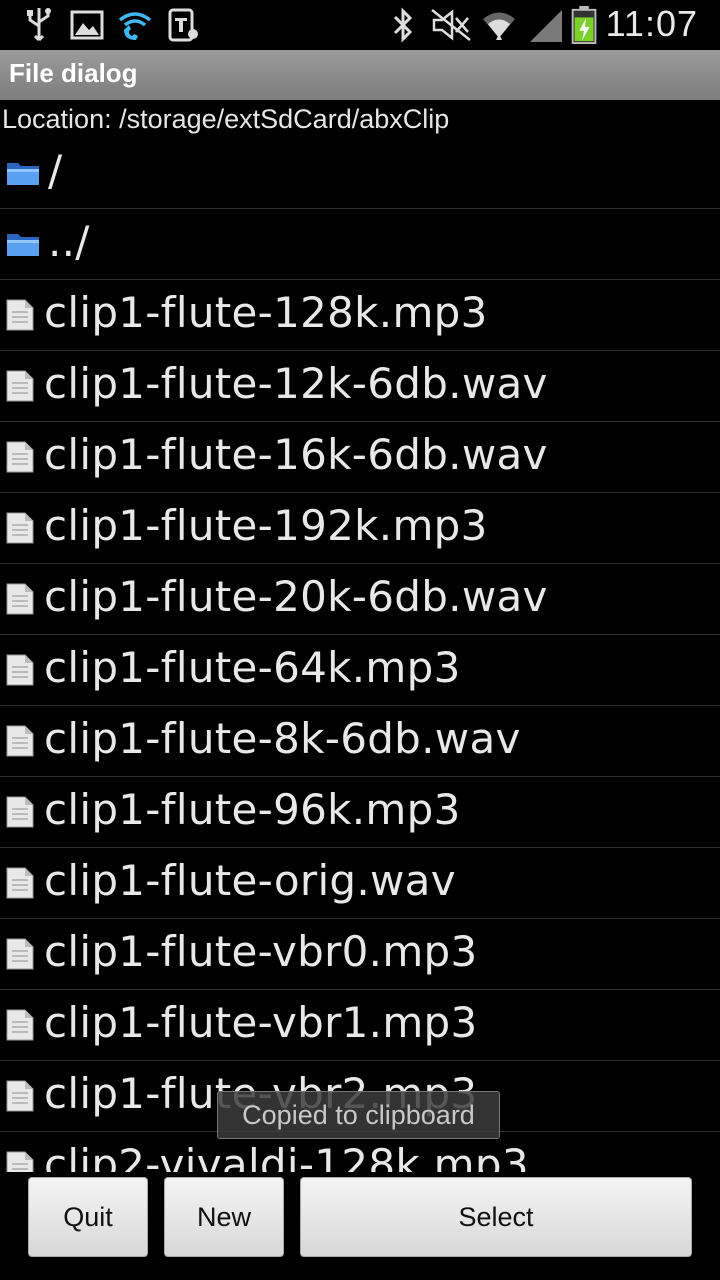  What do you see at coordinates (261, 1022) in the screenshot?
I see `entry-name: clip1-flute-vbr1.mp3` at bounding box center [261, 1022].